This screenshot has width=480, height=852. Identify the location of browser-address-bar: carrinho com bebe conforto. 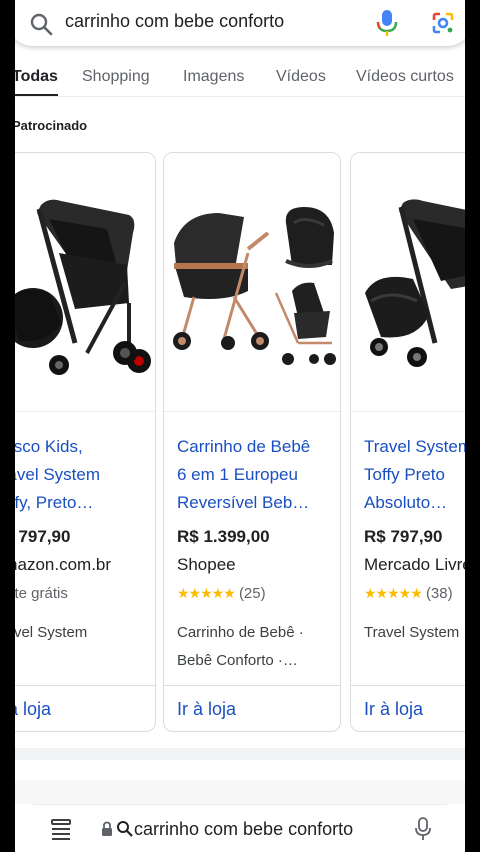
(240, 828).